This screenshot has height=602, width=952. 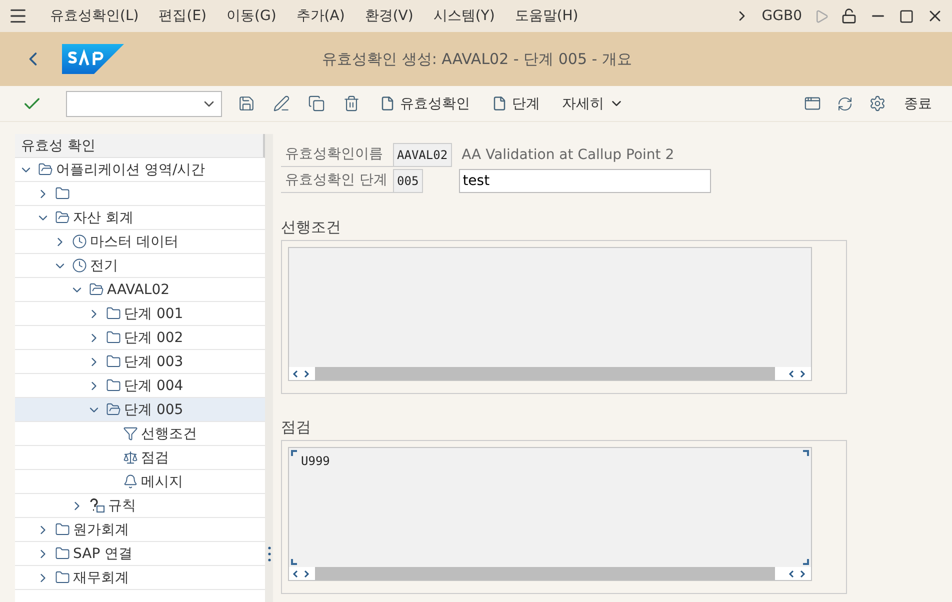 I want to click on section-title: 점검, so click(x=296, y=428).